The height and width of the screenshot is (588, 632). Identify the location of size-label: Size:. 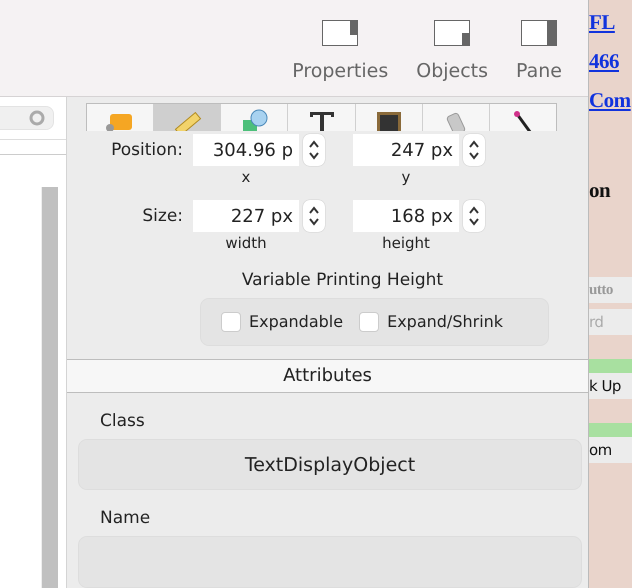
(162, 216).